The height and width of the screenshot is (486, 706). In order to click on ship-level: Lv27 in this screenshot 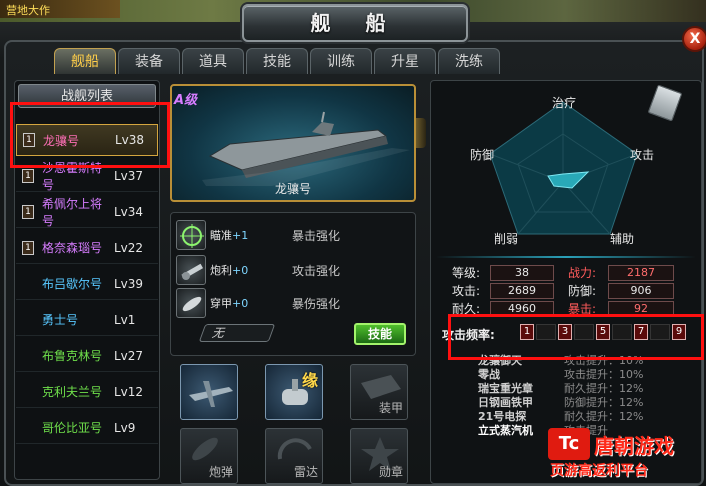, I will do `click(129, 355)`.